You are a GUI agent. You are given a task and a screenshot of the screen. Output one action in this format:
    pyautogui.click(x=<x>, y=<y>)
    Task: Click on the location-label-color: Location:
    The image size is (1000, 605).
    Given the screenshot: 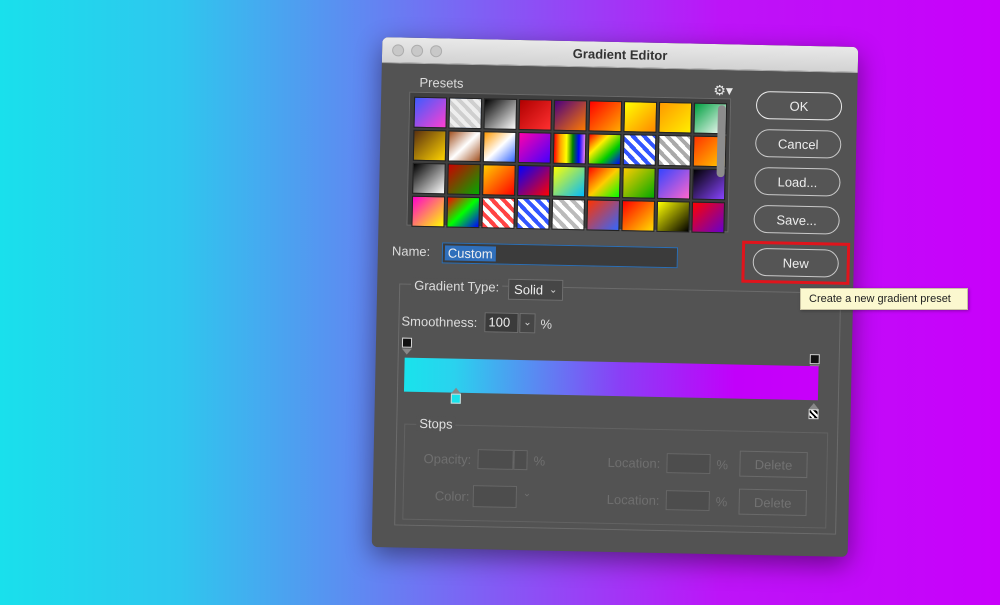 What is the action you would take?
    pyautogui.click(x=633, y=499)
    